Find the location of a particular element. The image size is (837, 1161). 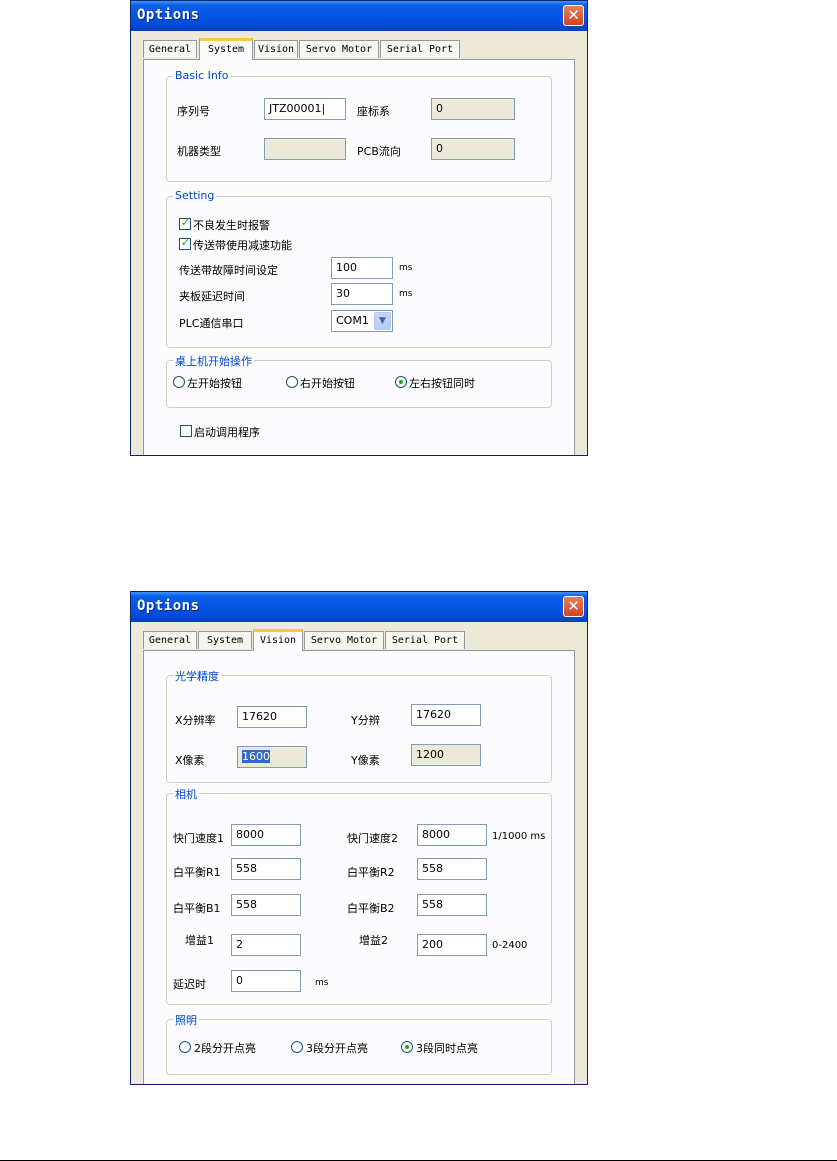

shutter2-field: 8000 is located at coordinates (452, 835).